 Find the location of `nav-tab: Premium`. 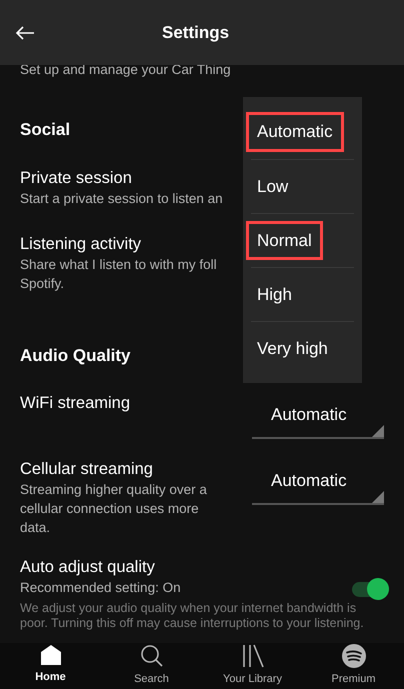

nav-tab: Premium is located at coordinates (353, 666).